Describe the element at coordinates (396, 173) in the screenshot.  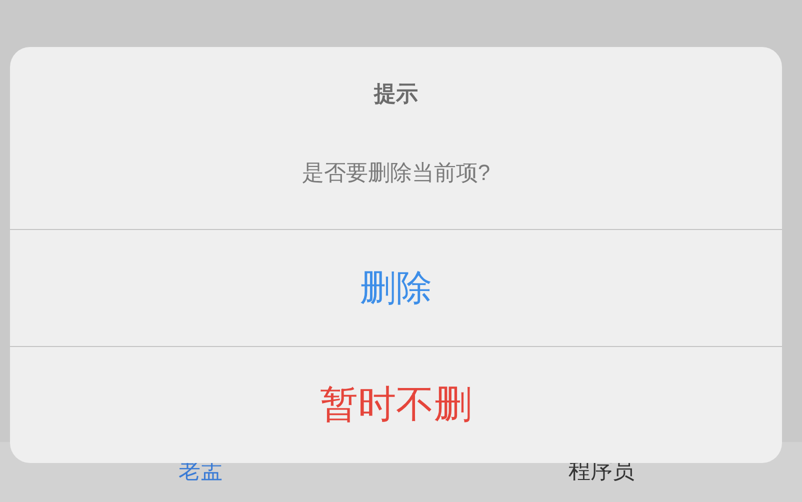
I see `dialog-message: 是否要删除当前项?` at that location.